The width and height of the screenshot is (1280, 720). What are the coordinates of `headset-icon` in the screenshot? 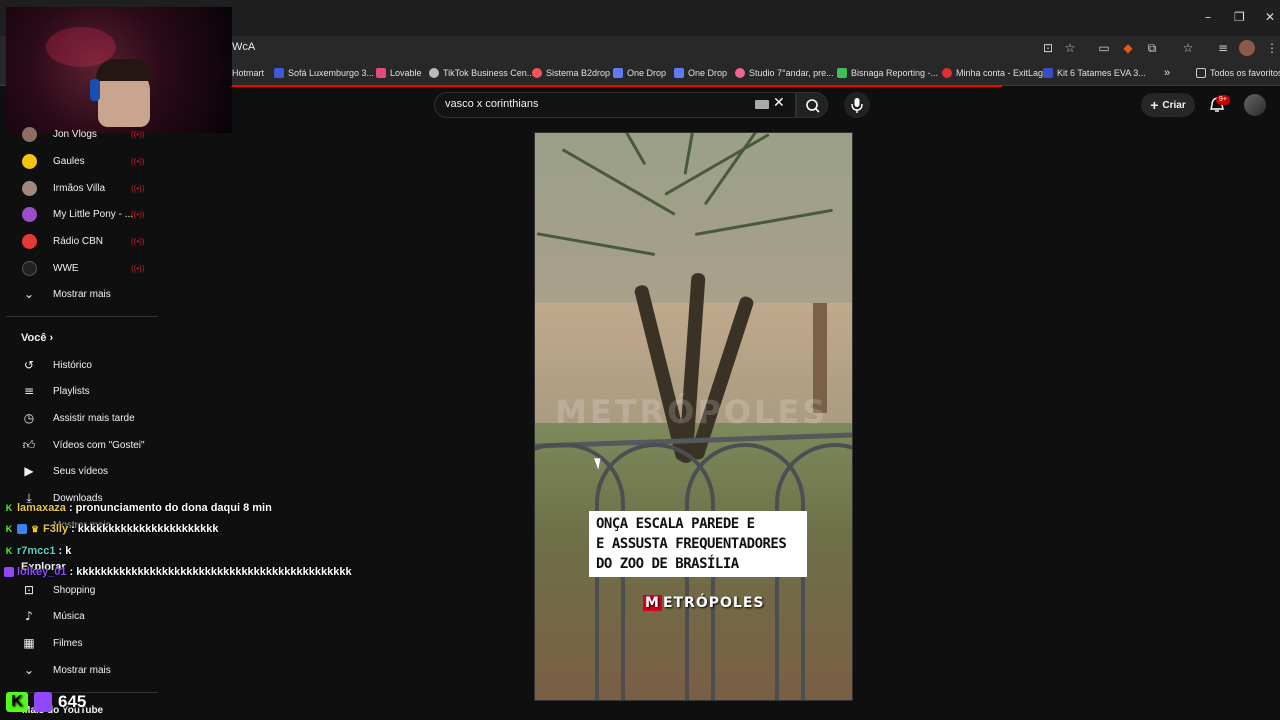 It's located at (95, 90).